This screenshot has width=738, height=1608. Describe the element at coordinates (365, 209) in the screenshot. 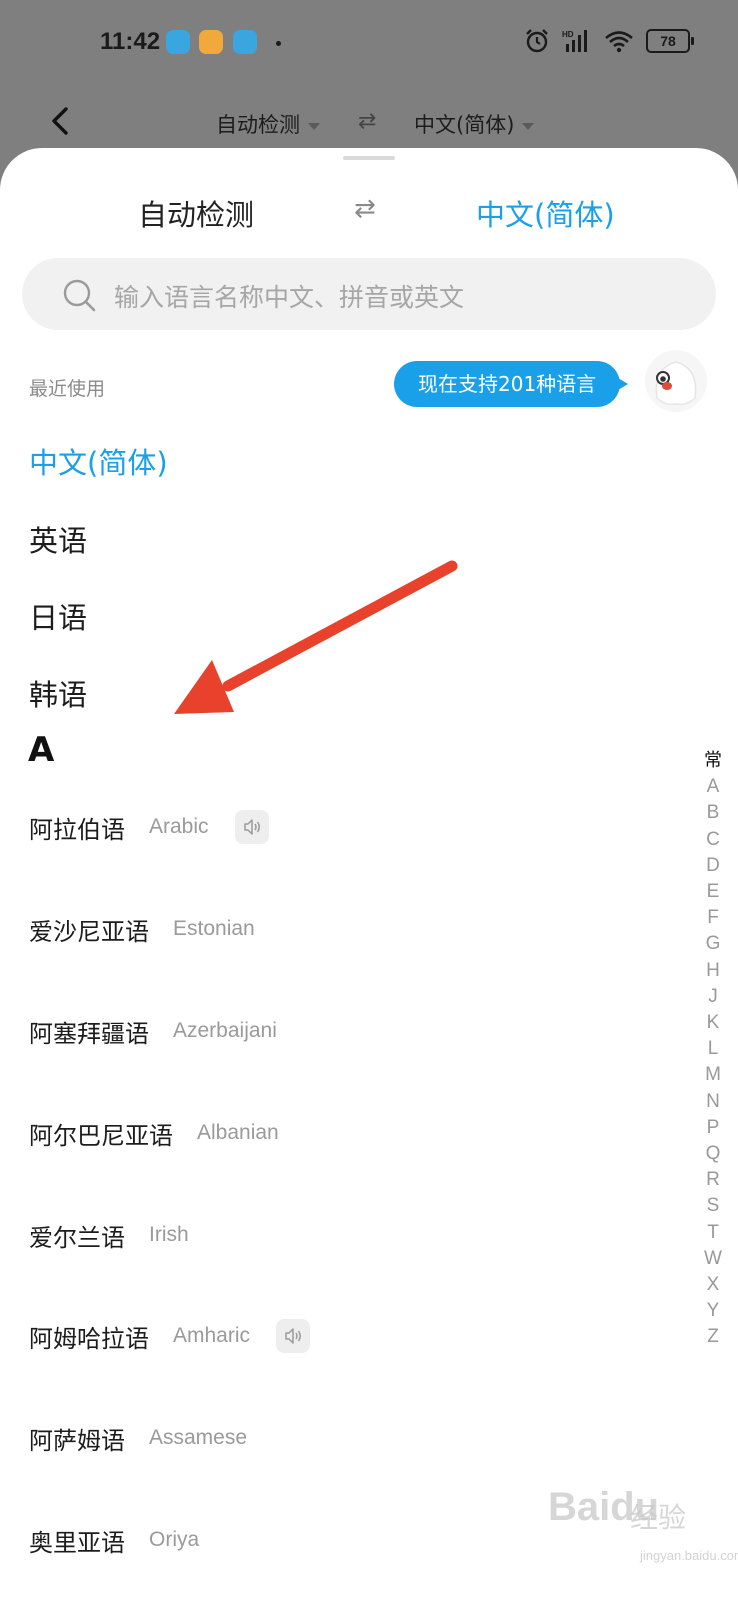

I see `swap-languages-icon: ⇄` at that location.